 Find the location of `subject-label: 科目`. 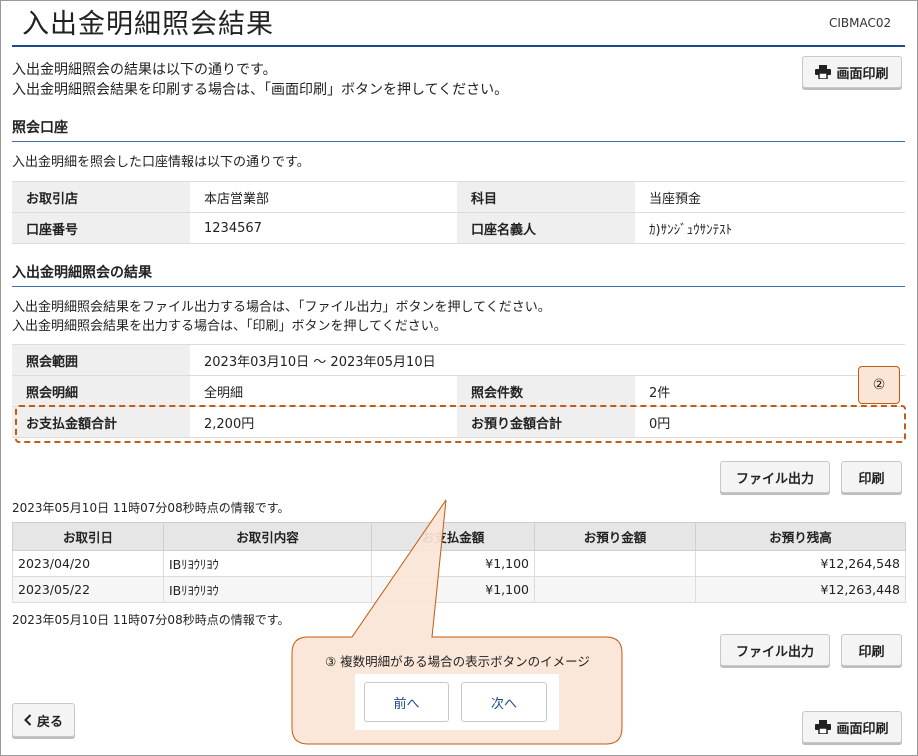

subject-label: 科目 is located at coordinates (546, 197).